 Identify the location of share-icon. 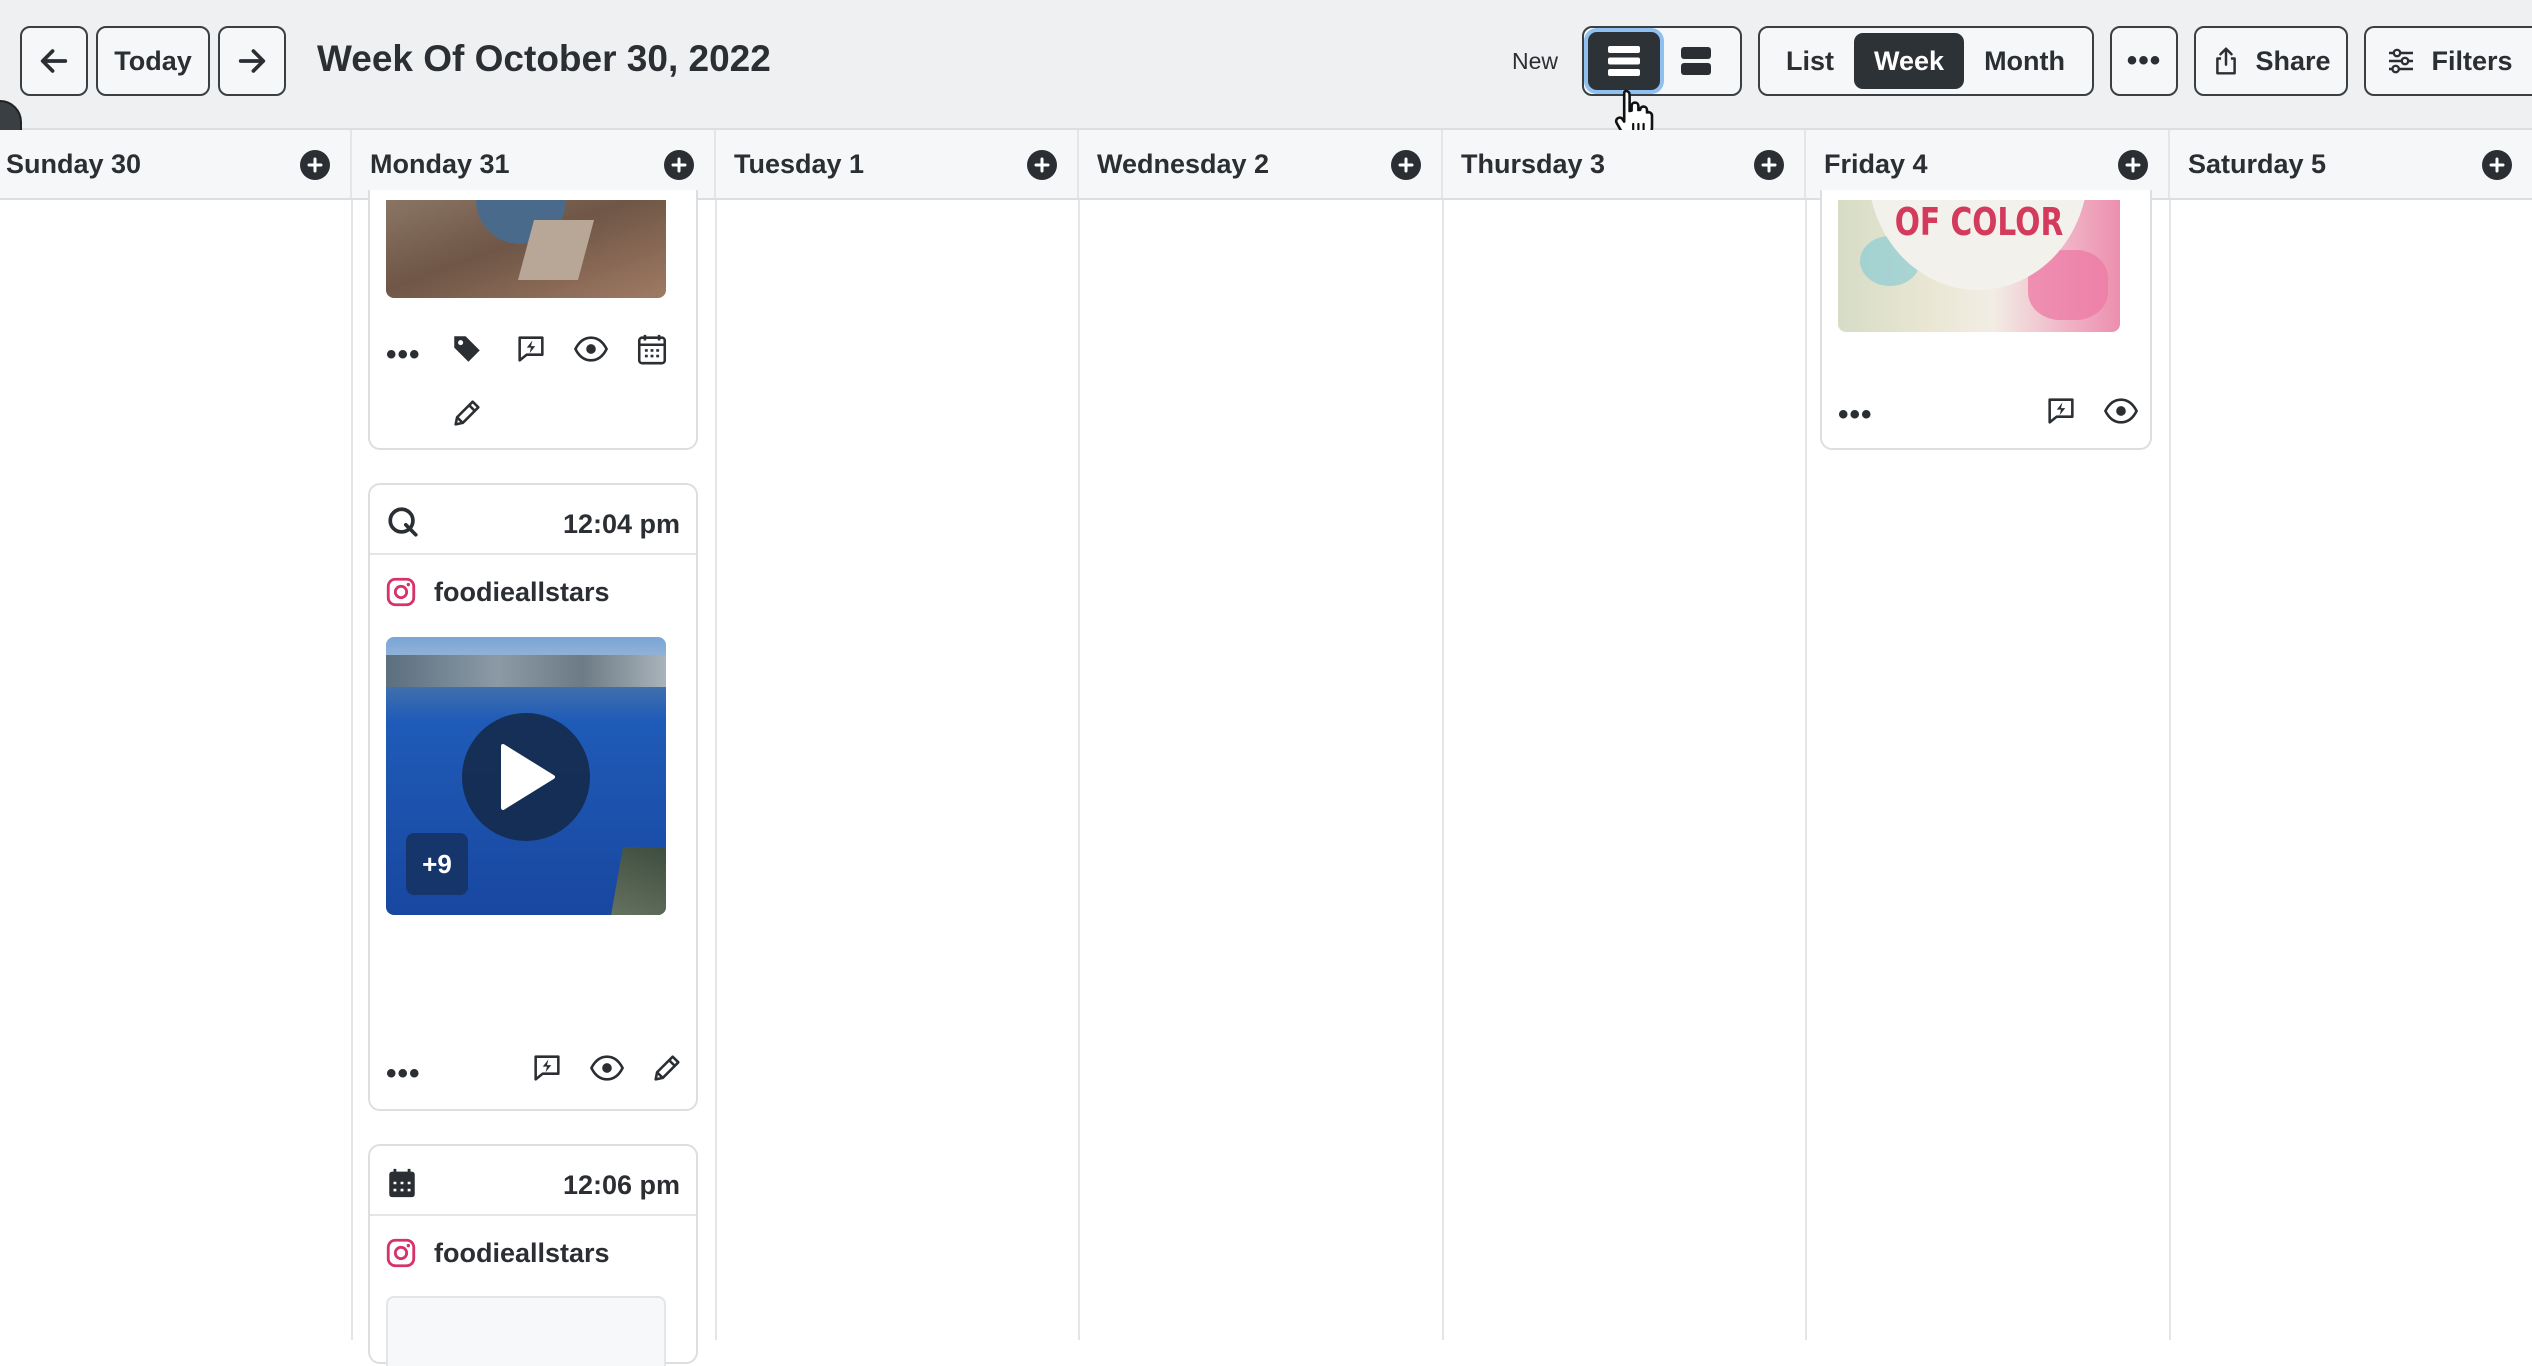
(2226, 61).